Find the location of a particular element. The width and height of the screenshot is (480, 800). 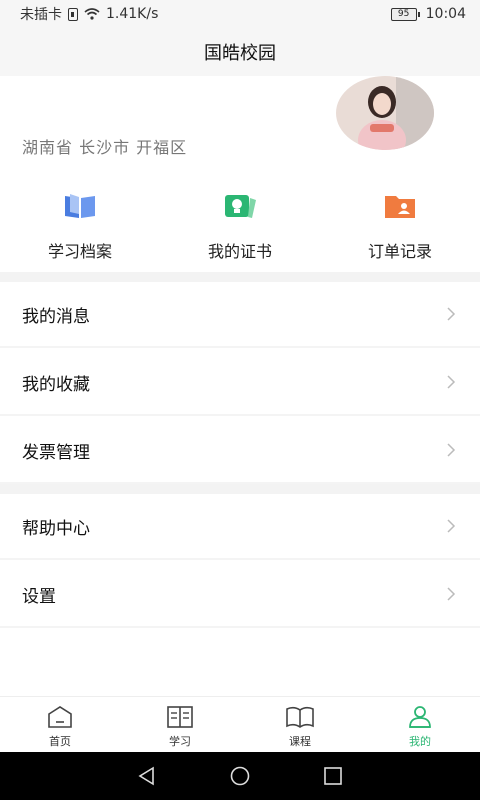

menu-item-invoice: 发票管理 is located at coordinates (240, 451).